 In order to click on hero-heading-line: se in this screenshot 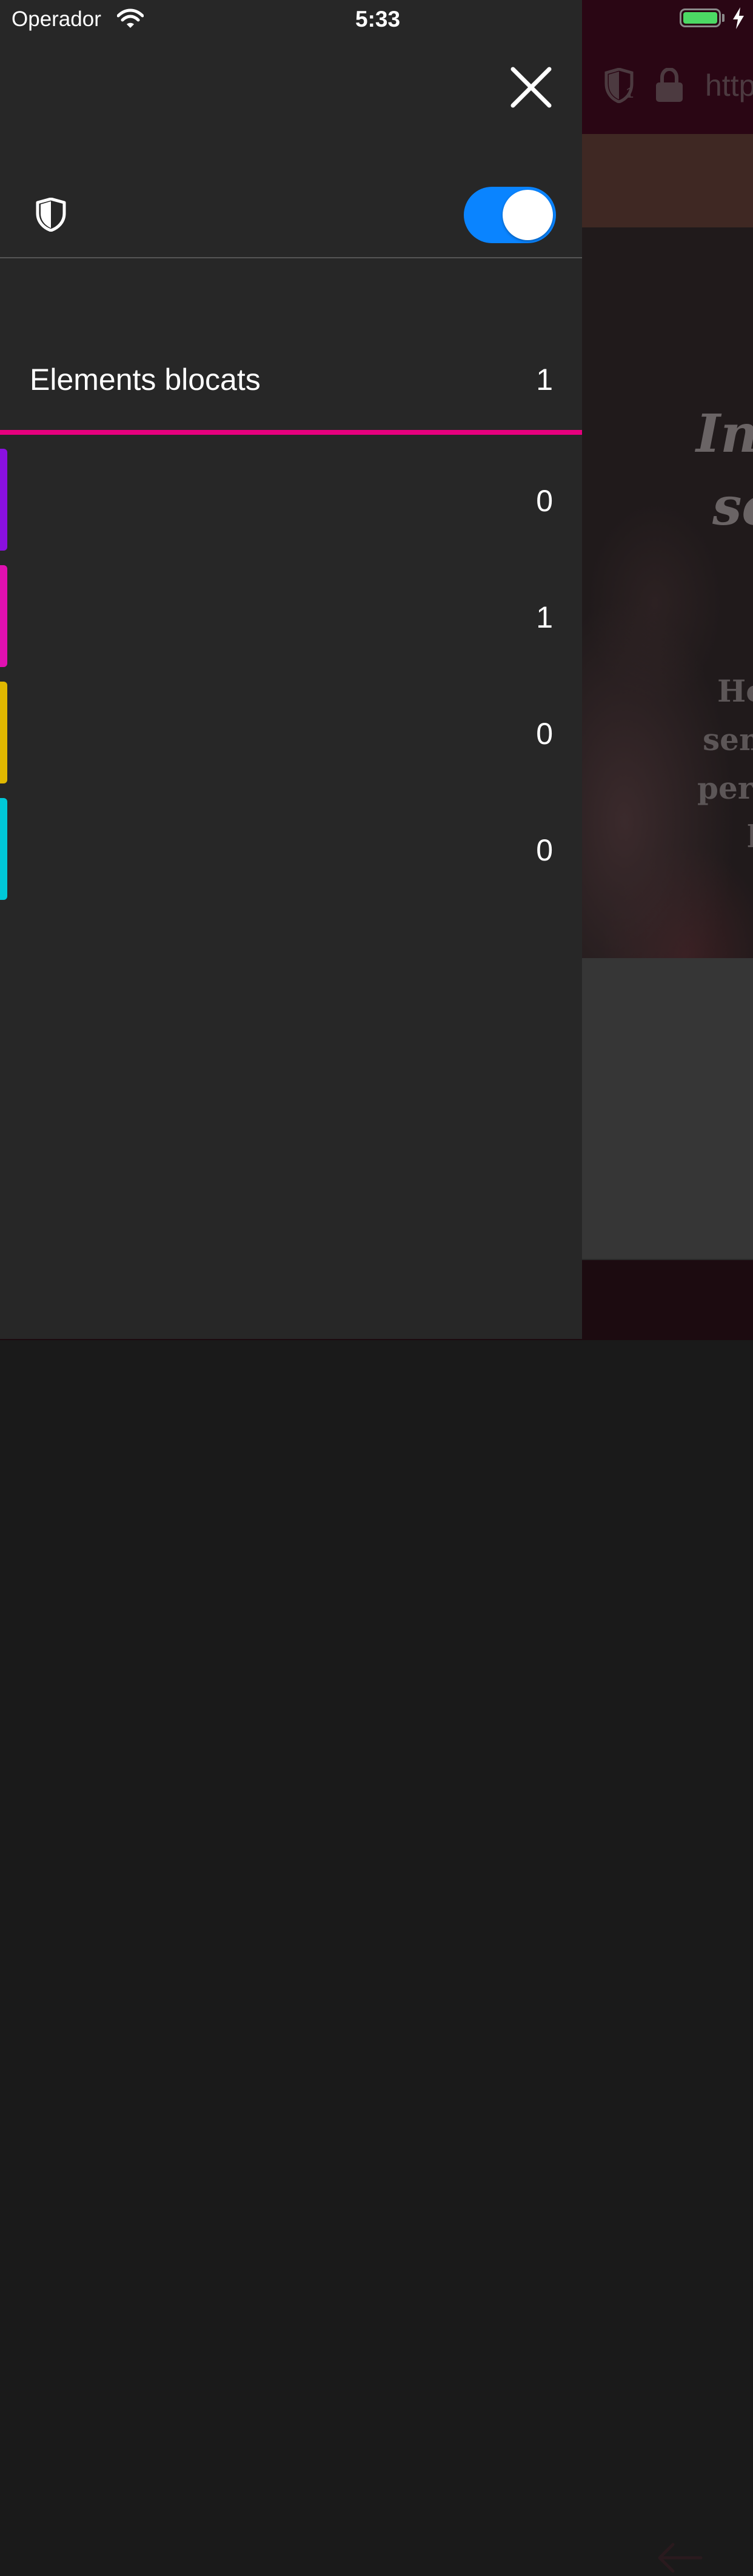, I will do `click(733, 506)`.